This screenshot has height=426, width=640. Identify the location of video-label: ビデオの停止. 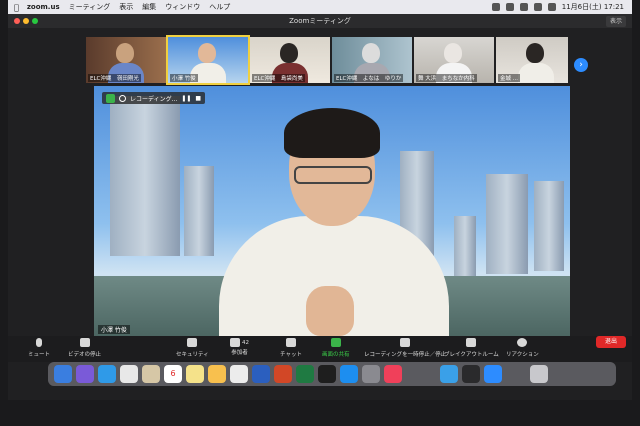
(85, 355).